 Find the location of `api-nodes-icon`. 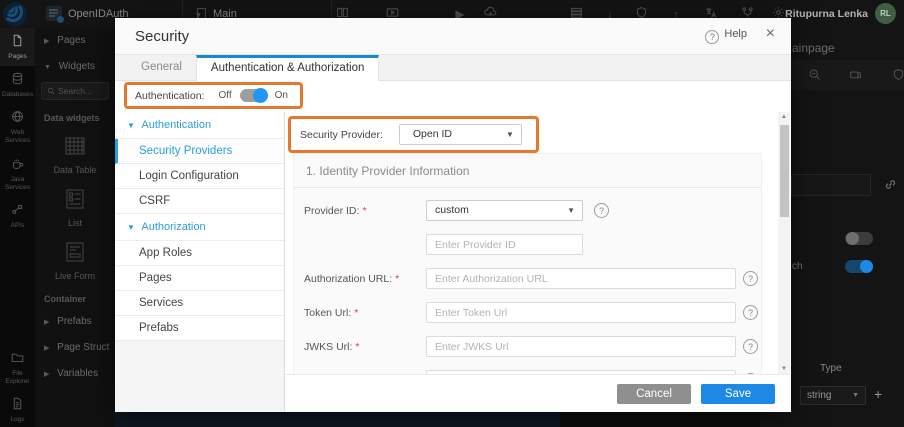

api-nodes-icon is located at coordinates (17, 209).